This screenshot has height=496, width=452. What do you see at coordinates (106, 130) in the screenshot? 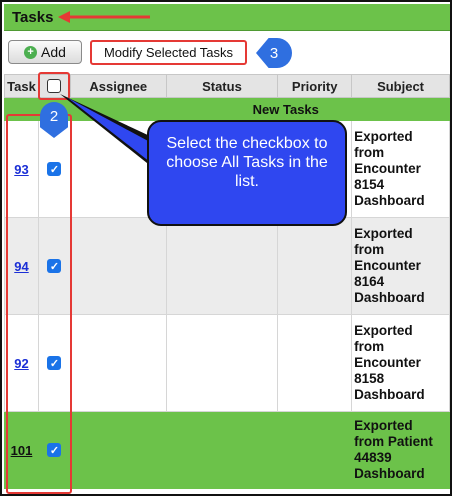
I see `callout-pointer` at bounding box center [106, 130].